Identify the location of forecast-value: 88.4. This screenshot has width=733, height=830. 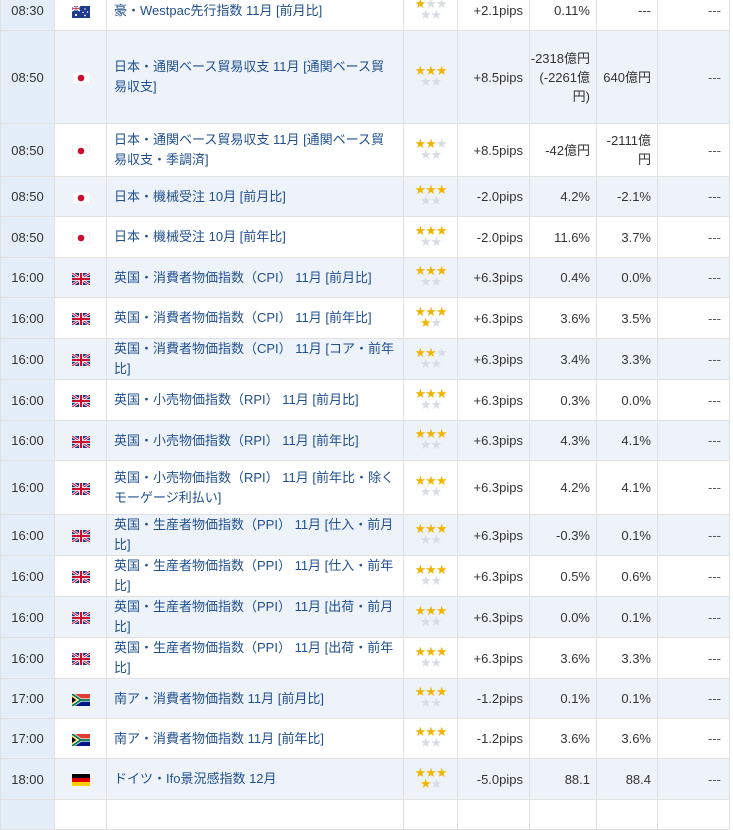
(627, 779).